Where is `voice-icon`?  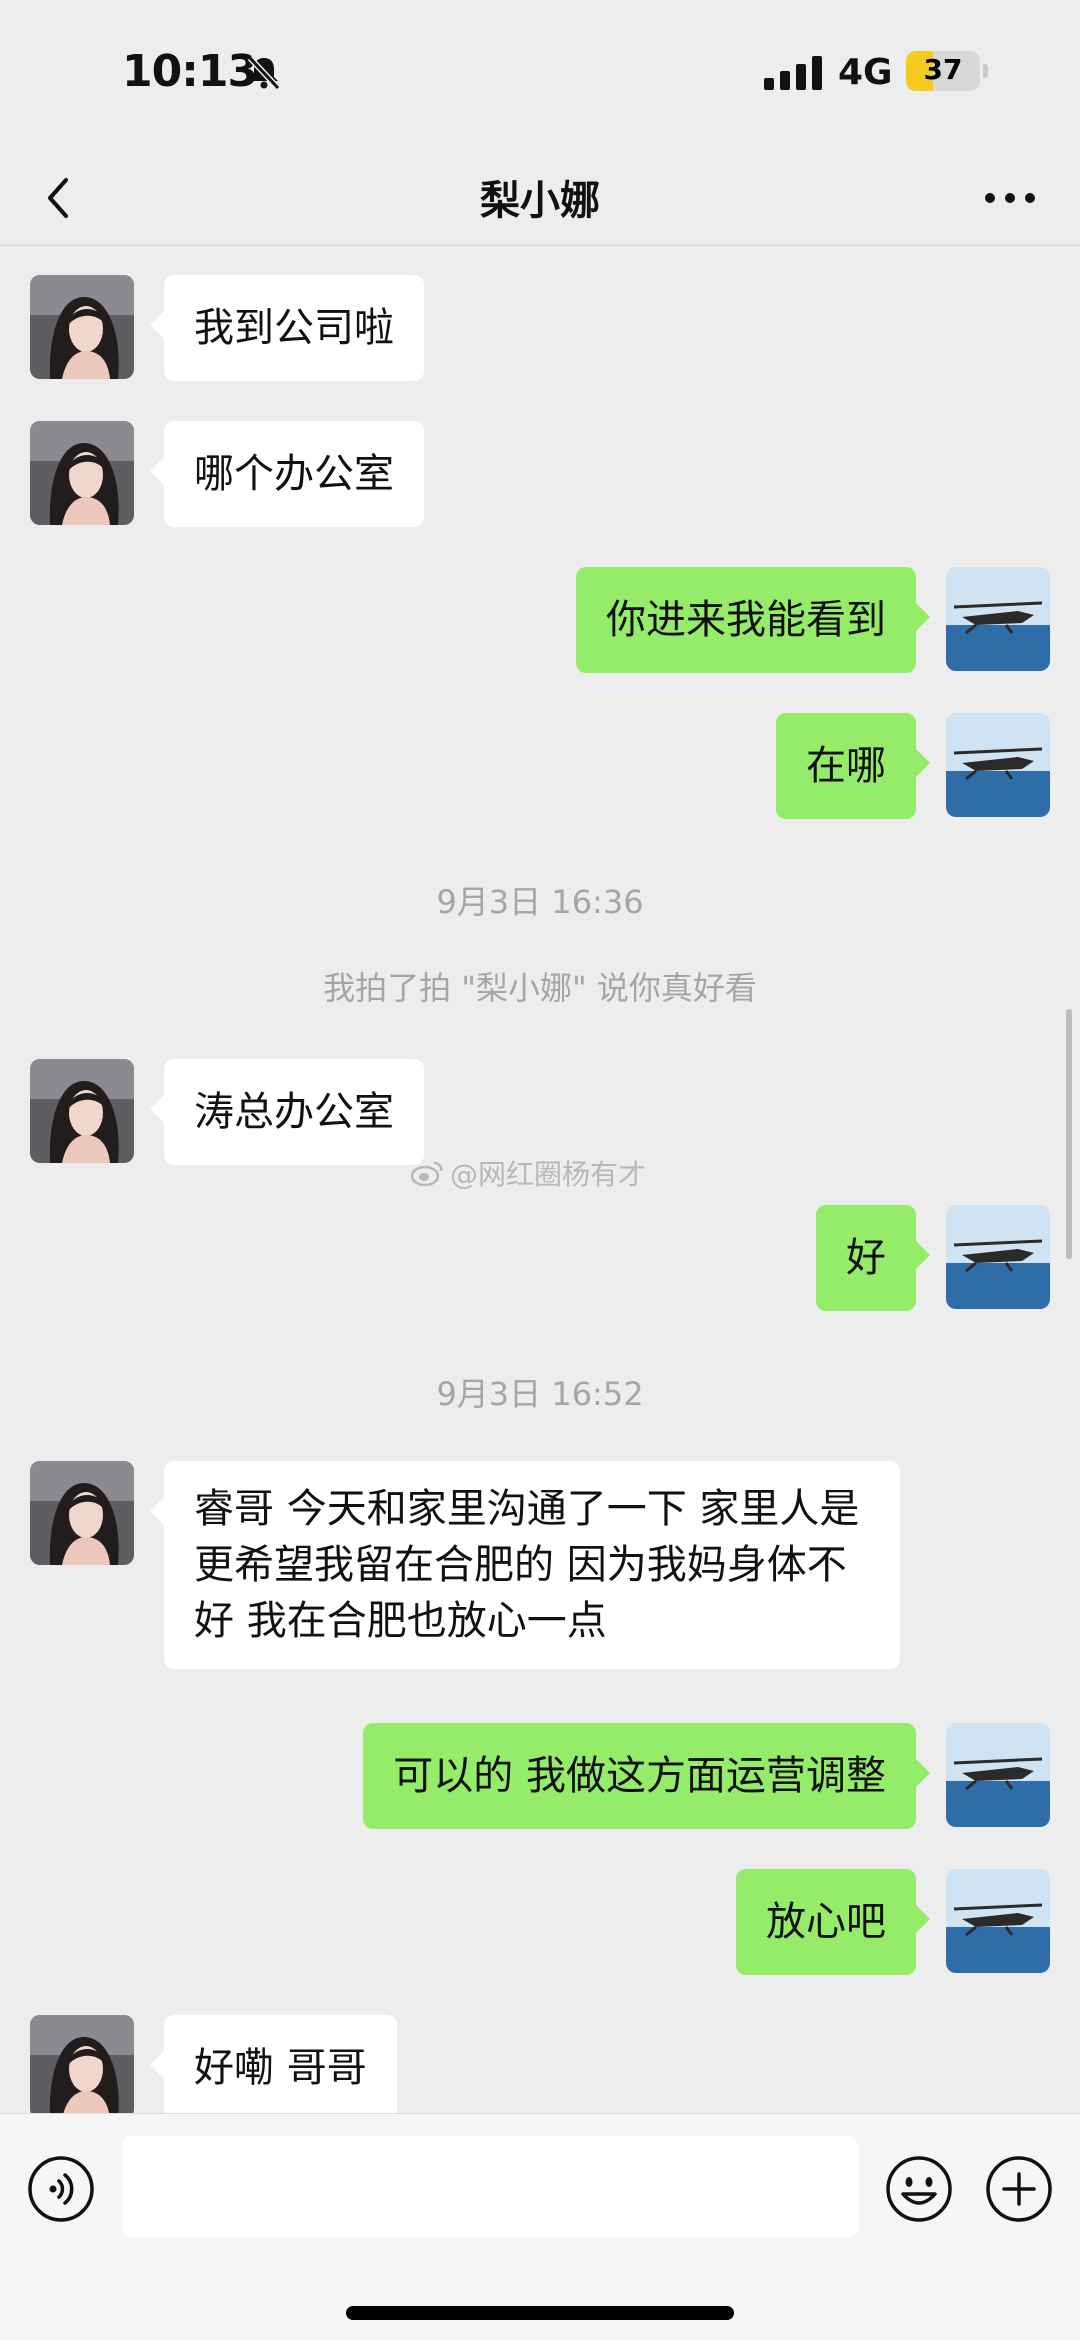
voice-icon is located at coordinates (61, 2189).